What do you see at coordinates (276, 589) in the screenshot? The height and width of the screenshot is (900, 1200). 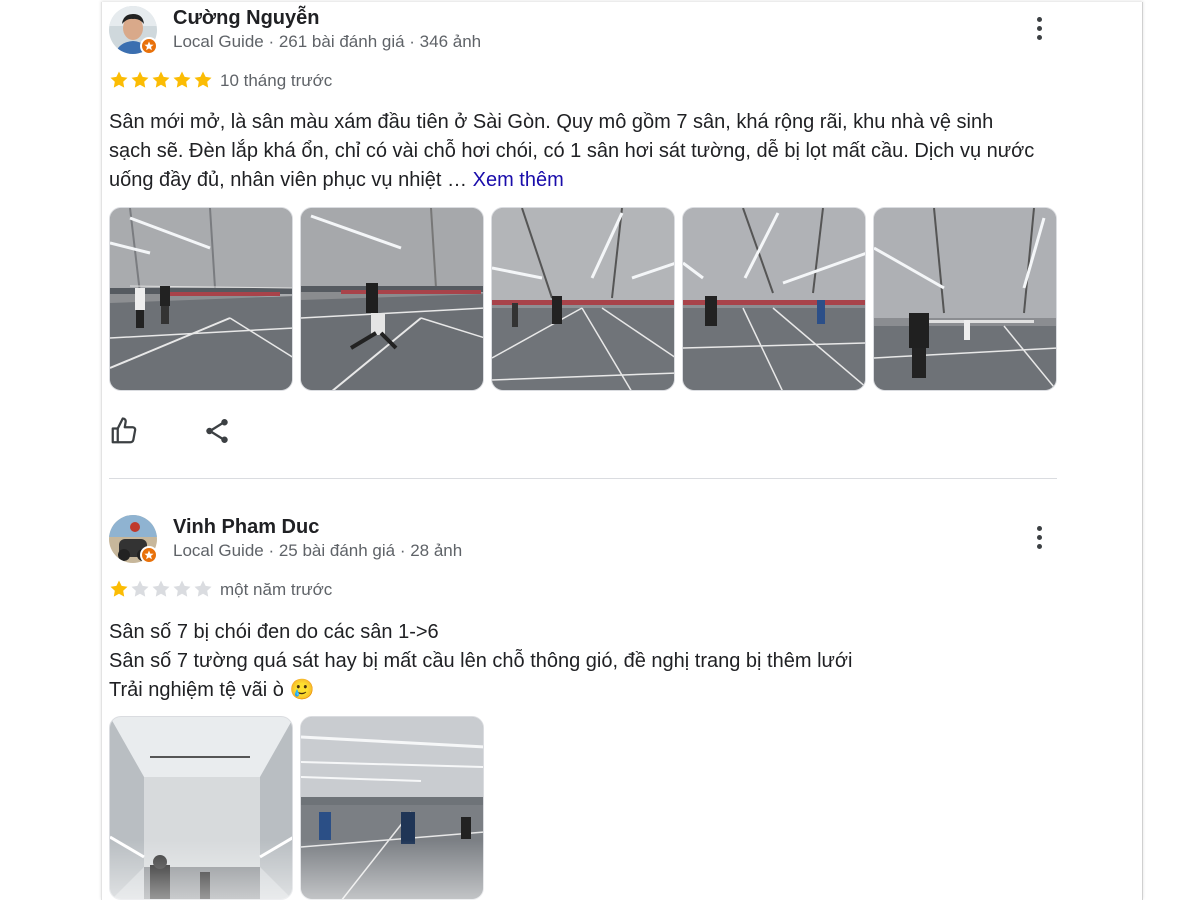 I see `review-time: một năm trước` at bounding box center [276, 589].